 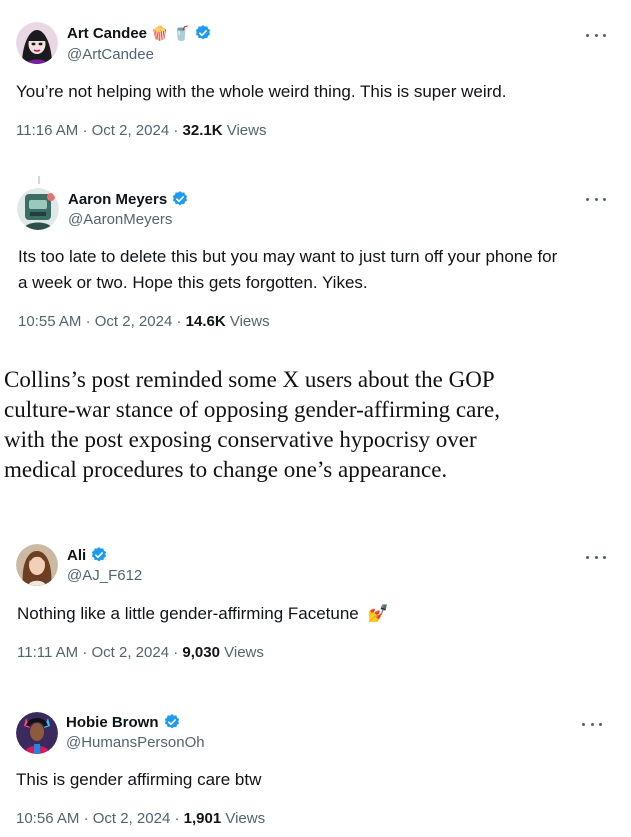 I want to click on tweet-meta: 10:56 AM · Oct 2, 2024 · 1,901 Views, so click(x=140, y=818).